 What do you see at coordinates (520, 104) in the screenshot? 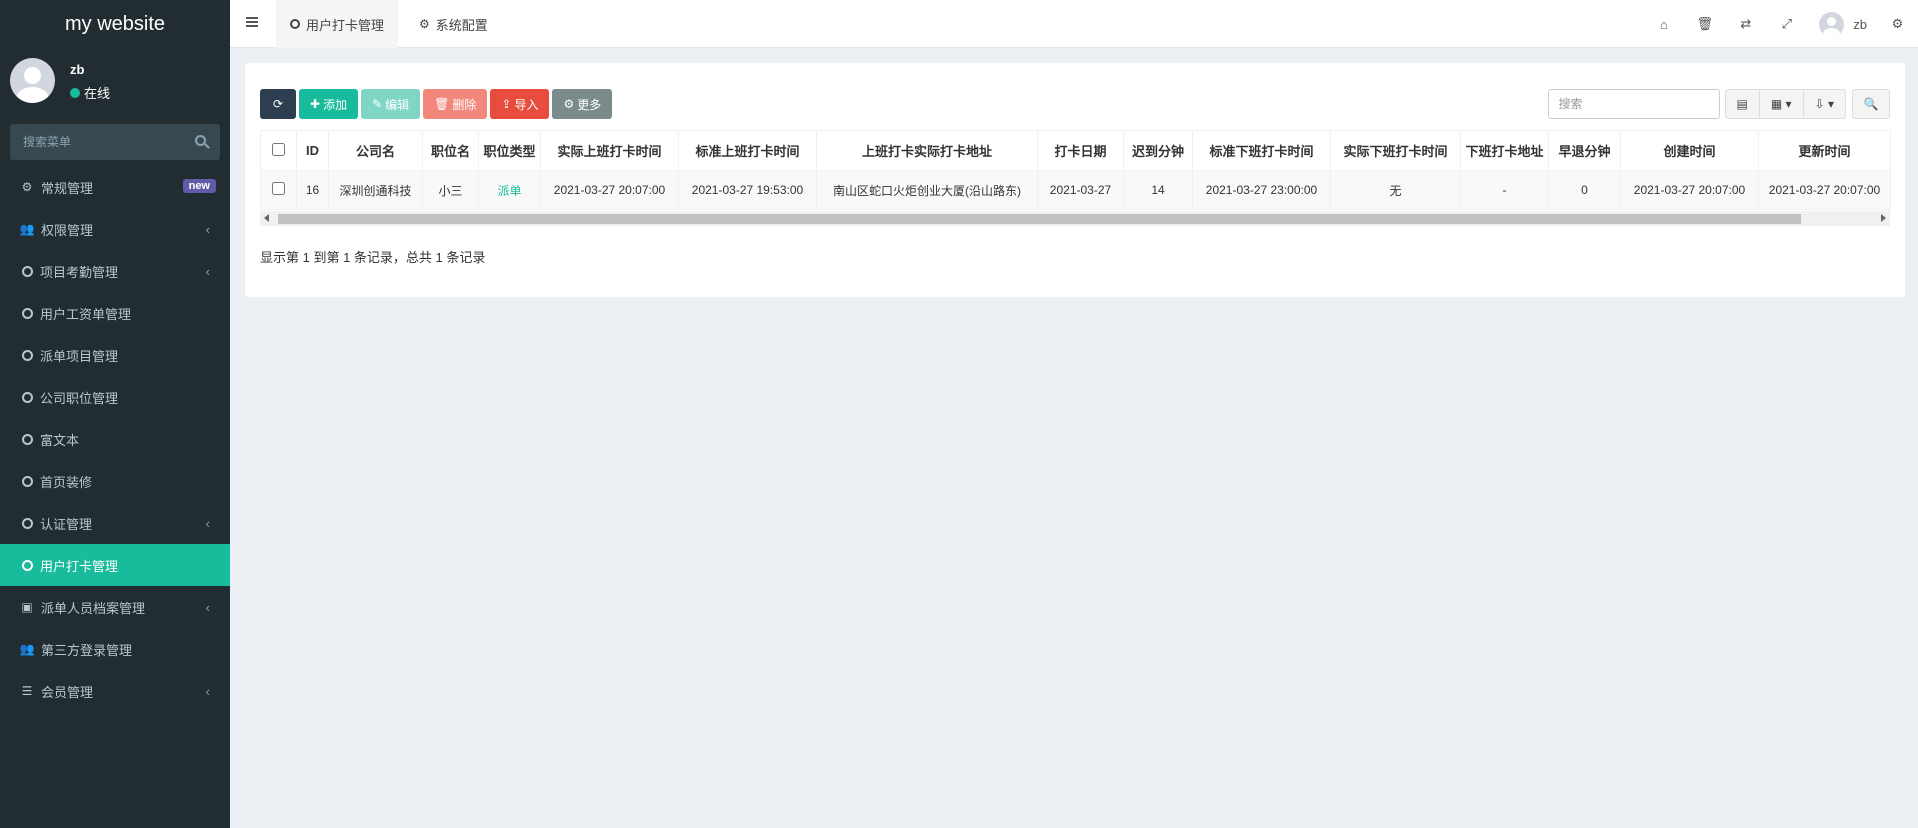
I see `import-button: ⇪ 导入` at bounding box center [520, 104].